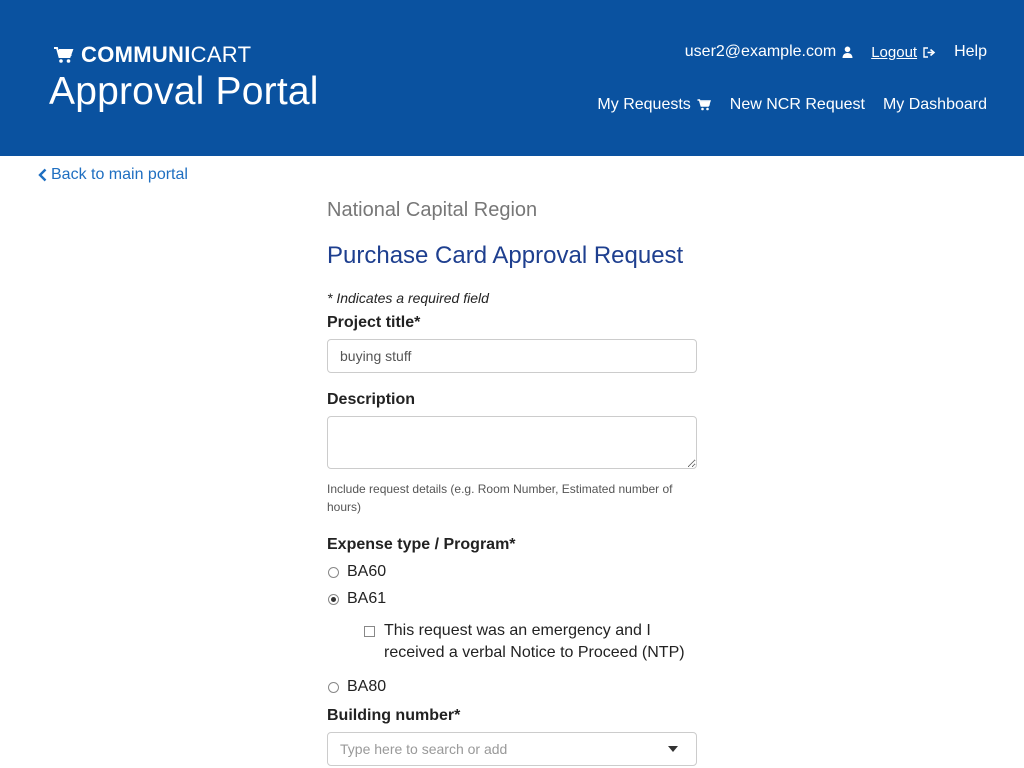  I want to click on expense-option-ba61: BA61, so click(512, 599).